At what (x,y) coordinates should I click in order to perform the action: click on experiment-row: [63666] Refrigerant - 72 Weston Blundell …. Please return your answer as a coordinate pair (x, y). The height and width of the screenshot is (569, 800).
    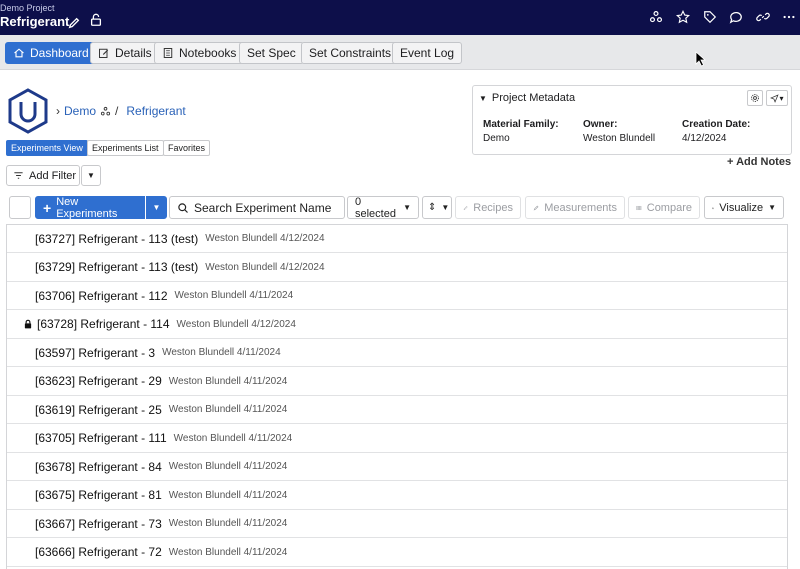
    Looking at the image, I should click on (397, 553).